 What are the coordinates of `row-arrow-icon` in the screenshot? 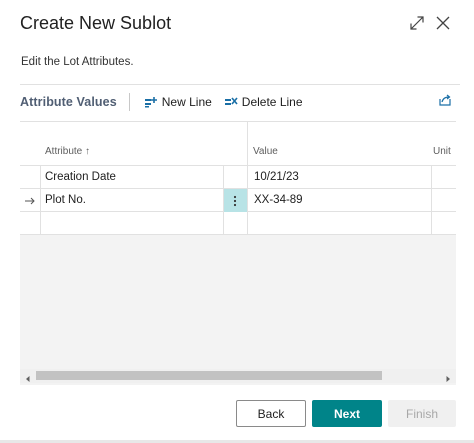 It's located at (30, 200).